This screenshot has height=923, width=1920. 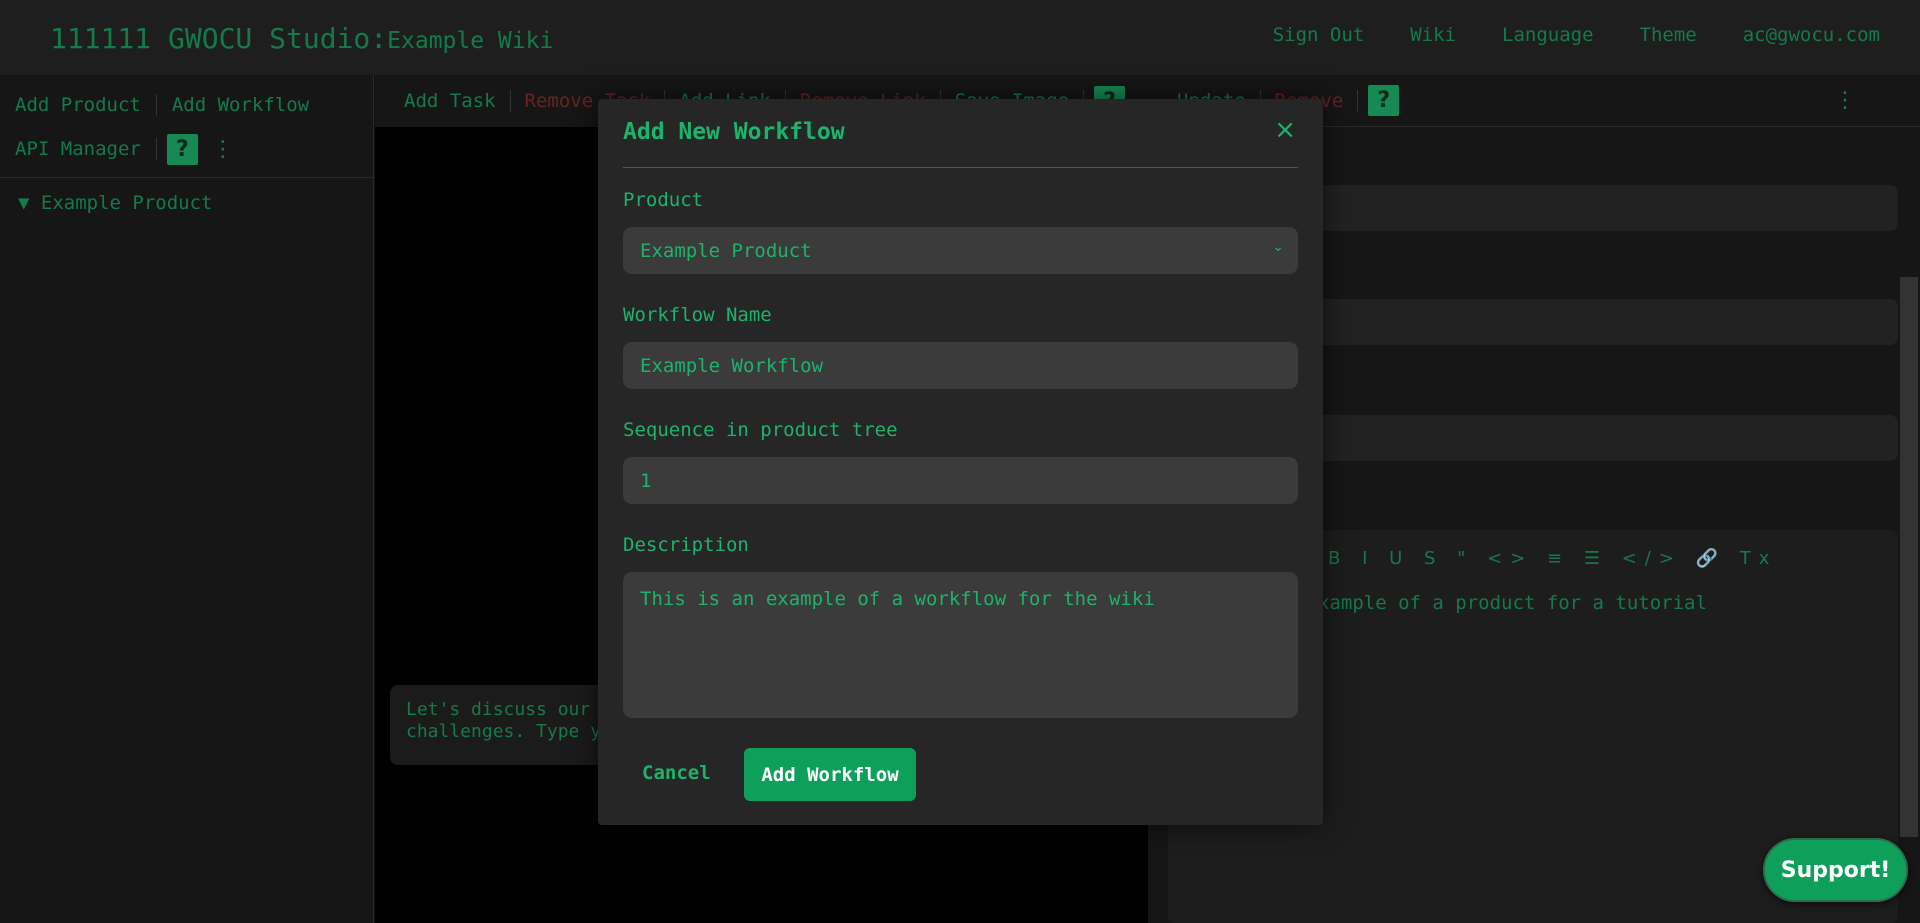 I want to click on sequence-label: Sequence in product tree, so click(x=760, y=430).